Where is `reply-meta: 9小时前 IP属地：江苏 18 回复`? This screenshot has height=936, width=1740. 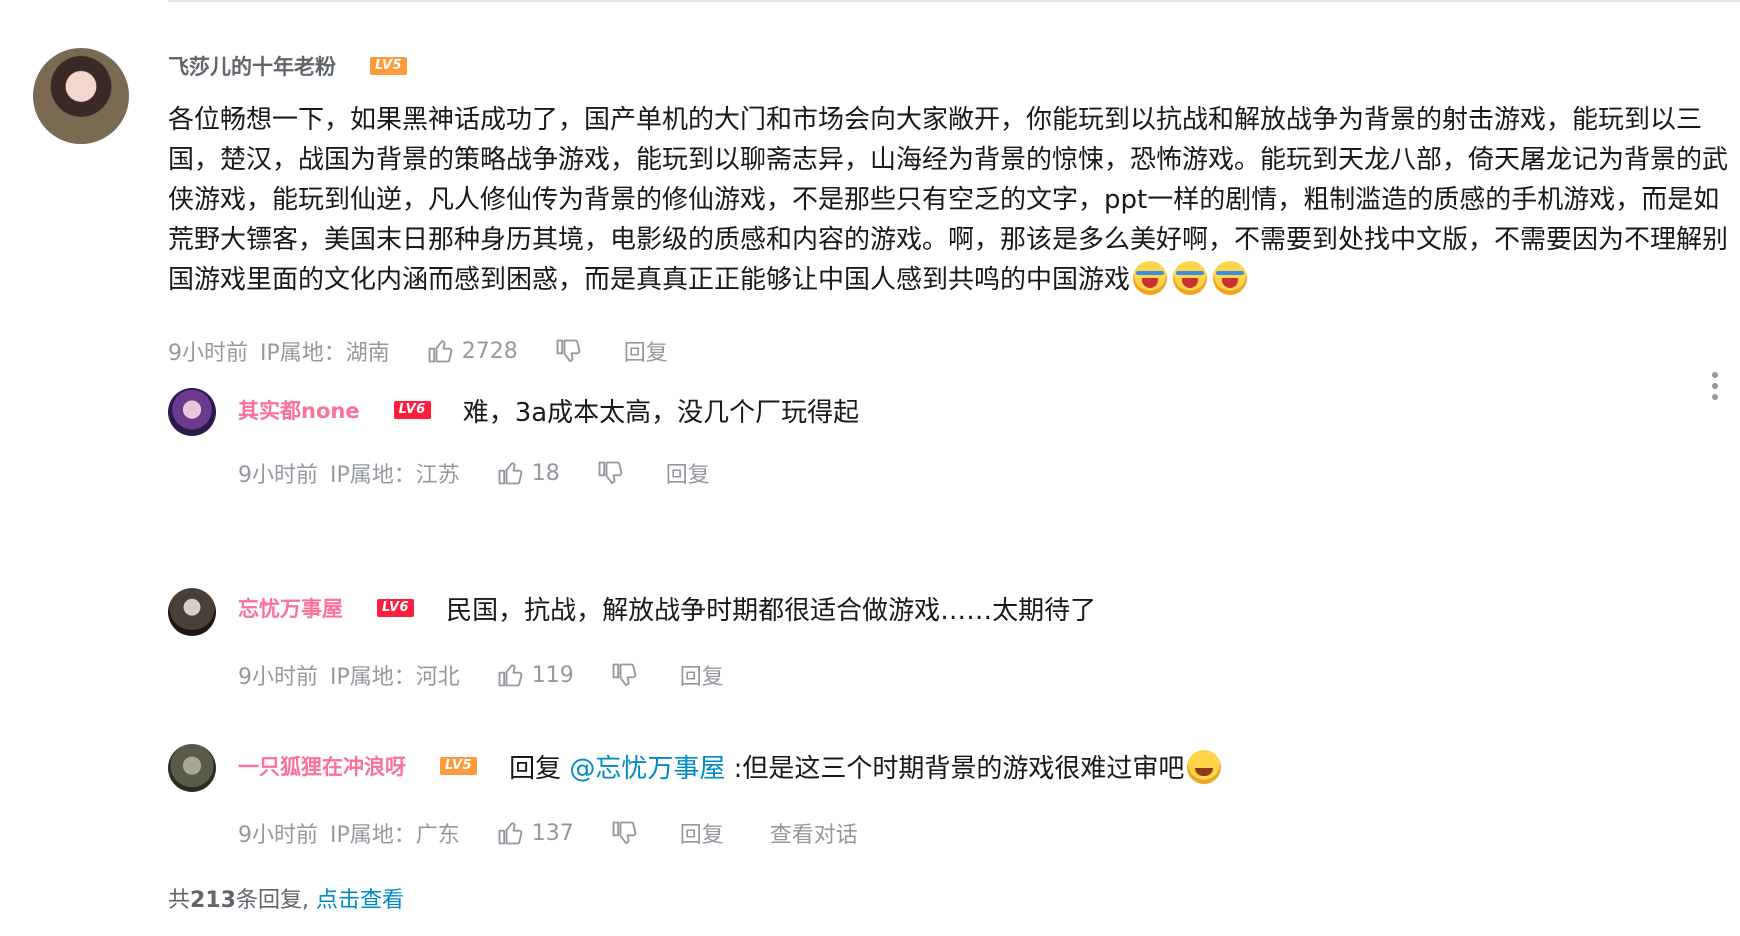 reply-meta: 9小时前 IP属地：江苏 18 回复 is located at coordinates (474, 473).